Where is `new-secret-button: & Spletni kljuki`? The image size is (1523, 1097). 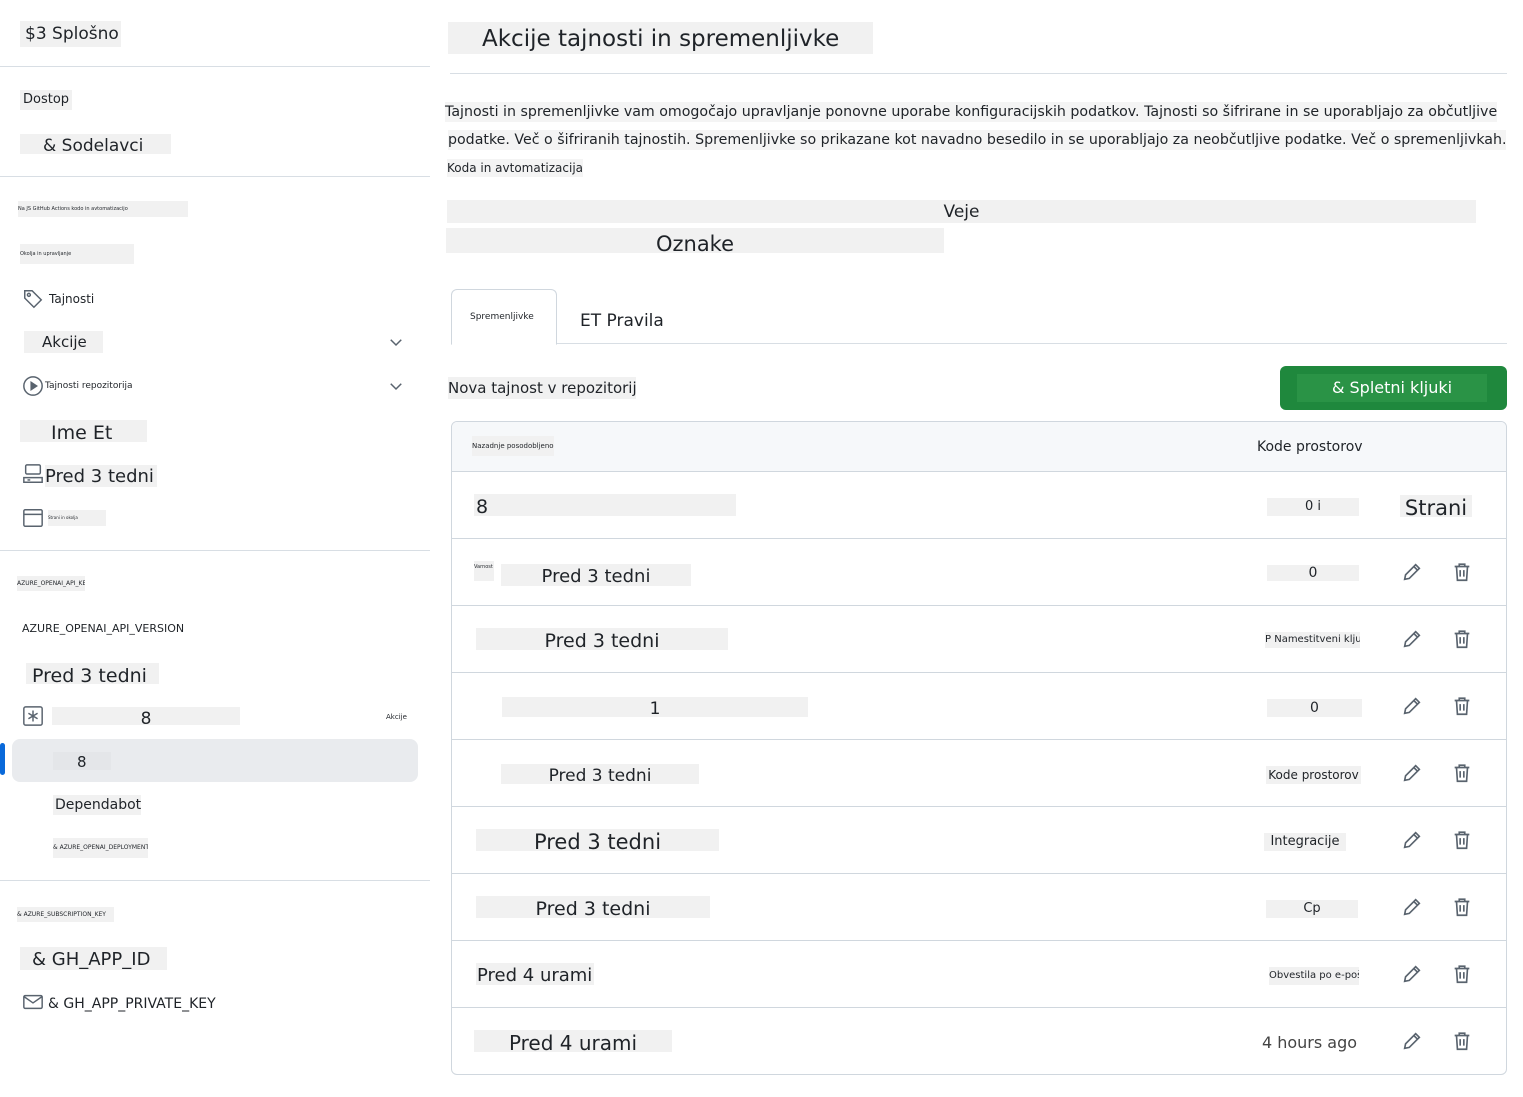 new-secret-button: & Spletni kljuki is located at coordinates (1393, 388).